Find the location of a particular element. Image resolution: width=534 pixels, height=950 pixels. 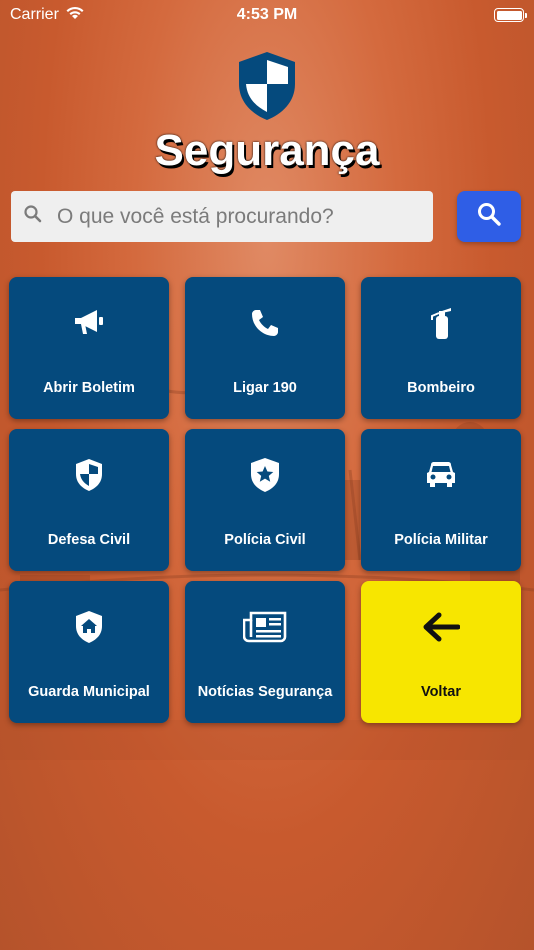

phone-icon is located at coordinates (265, 323).